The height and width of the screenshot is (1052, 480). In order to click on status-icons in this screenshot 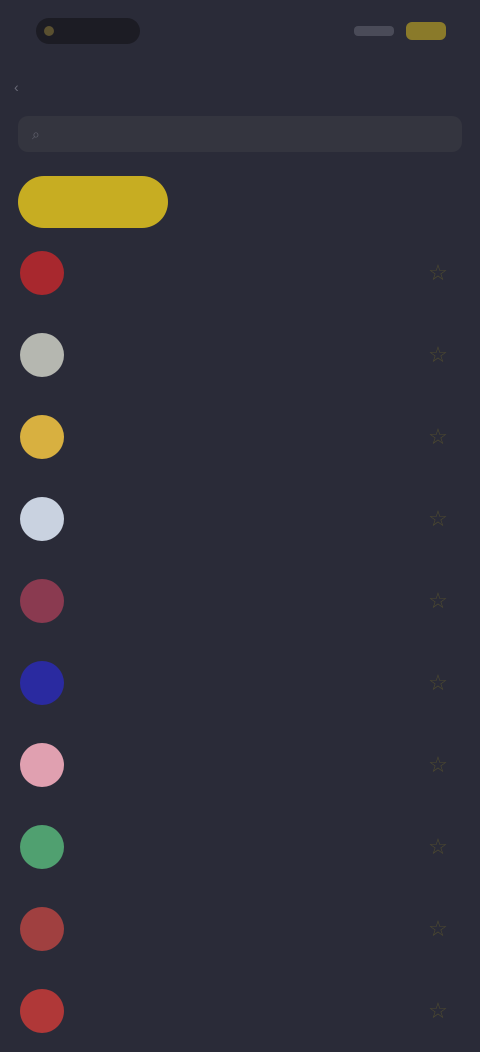, I will do `click(400, 31)`.